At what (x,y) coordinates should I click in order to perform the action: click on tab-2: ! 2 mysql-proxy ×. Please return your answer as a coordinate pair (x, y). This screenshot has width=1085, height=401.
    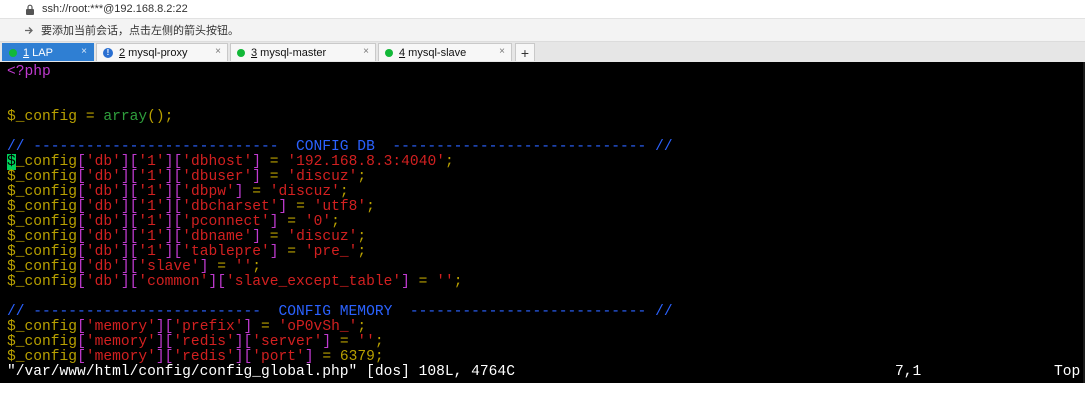
    Looking at the image, I should click on (162, 52).